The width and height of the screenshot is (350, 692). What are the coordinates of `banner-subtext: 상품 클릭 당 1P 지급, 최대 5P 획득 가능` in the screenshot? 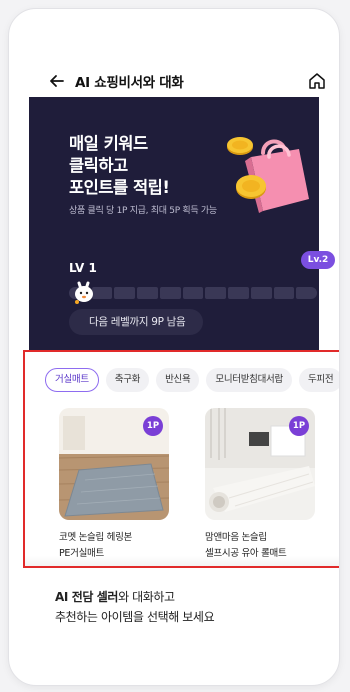 It's located at (143, 211).